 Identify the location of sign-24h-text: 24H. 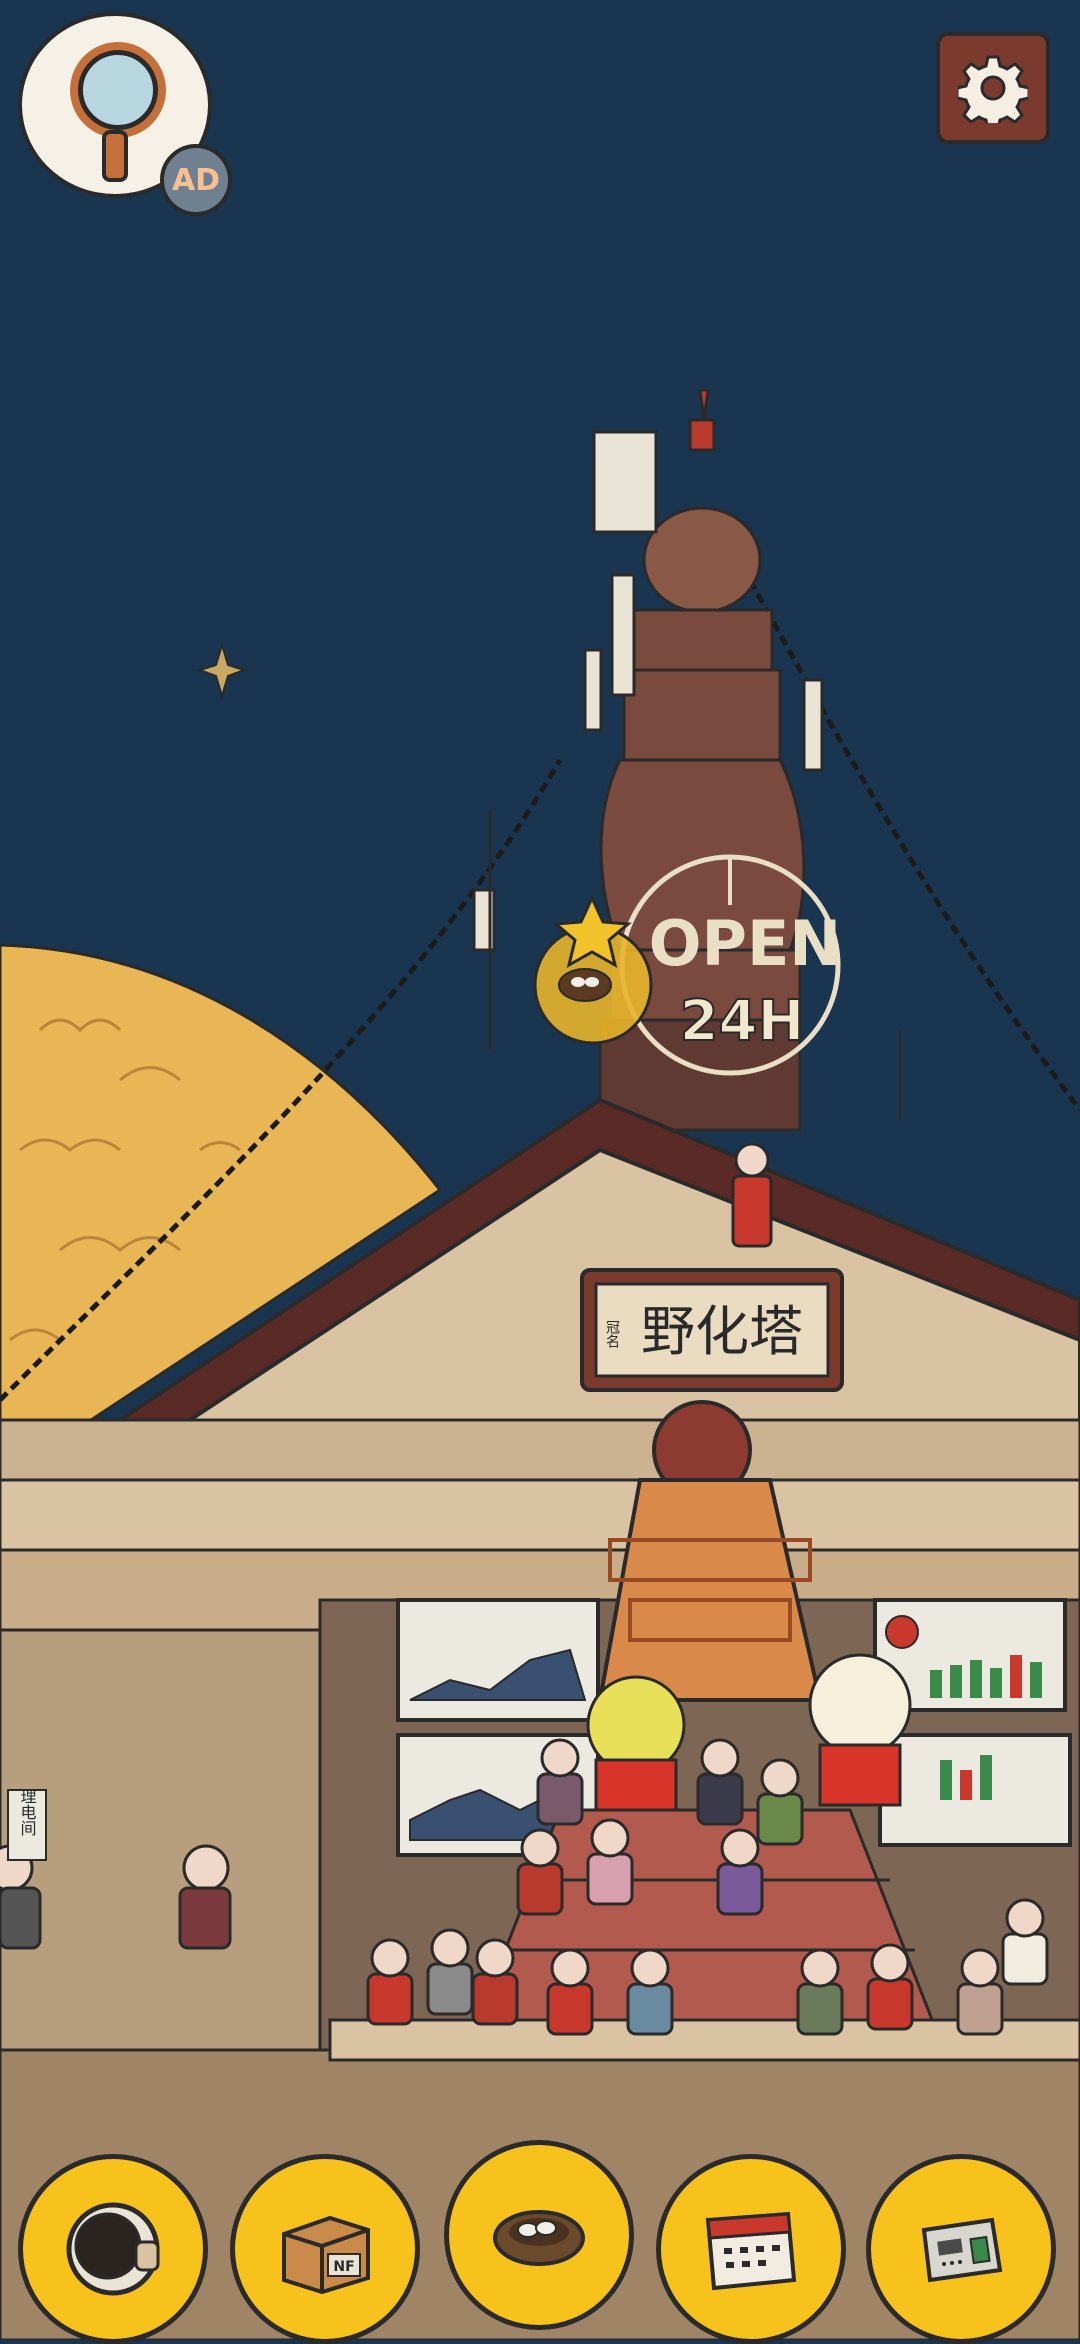
(742, 1021).